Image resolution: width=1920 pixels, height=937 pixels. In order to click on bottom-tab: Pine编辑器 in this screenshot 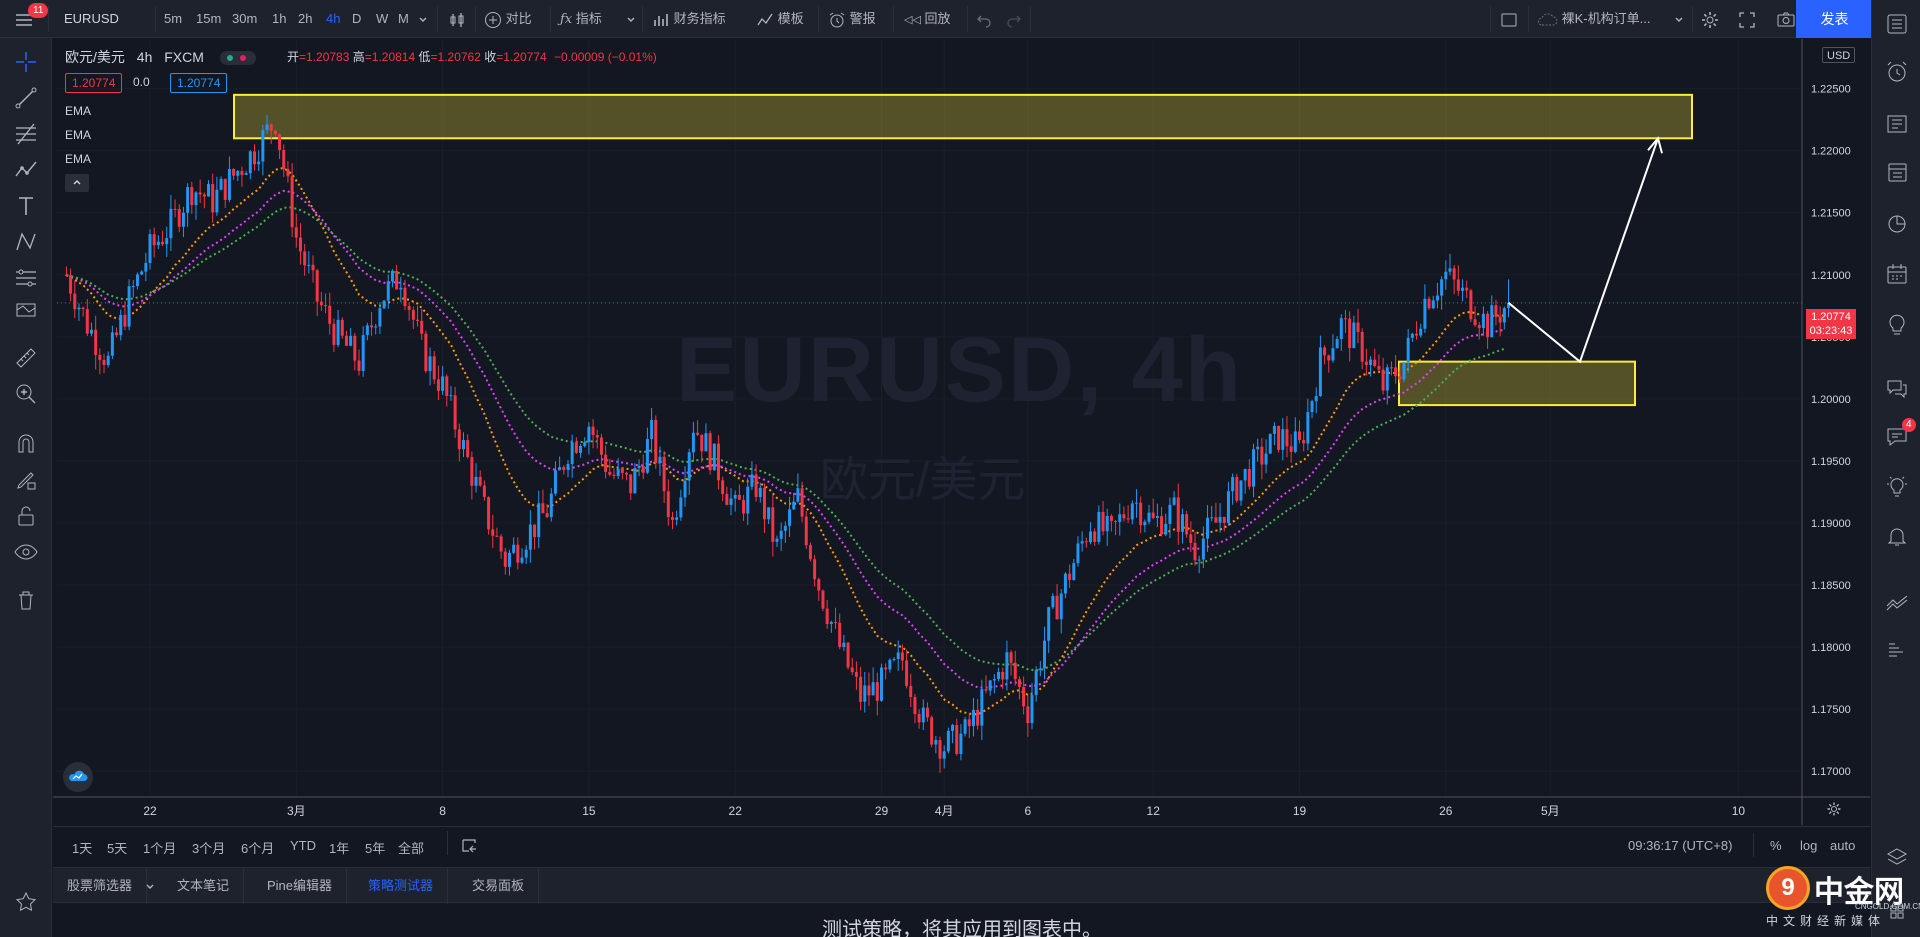, I will do `click(300, 886)`.